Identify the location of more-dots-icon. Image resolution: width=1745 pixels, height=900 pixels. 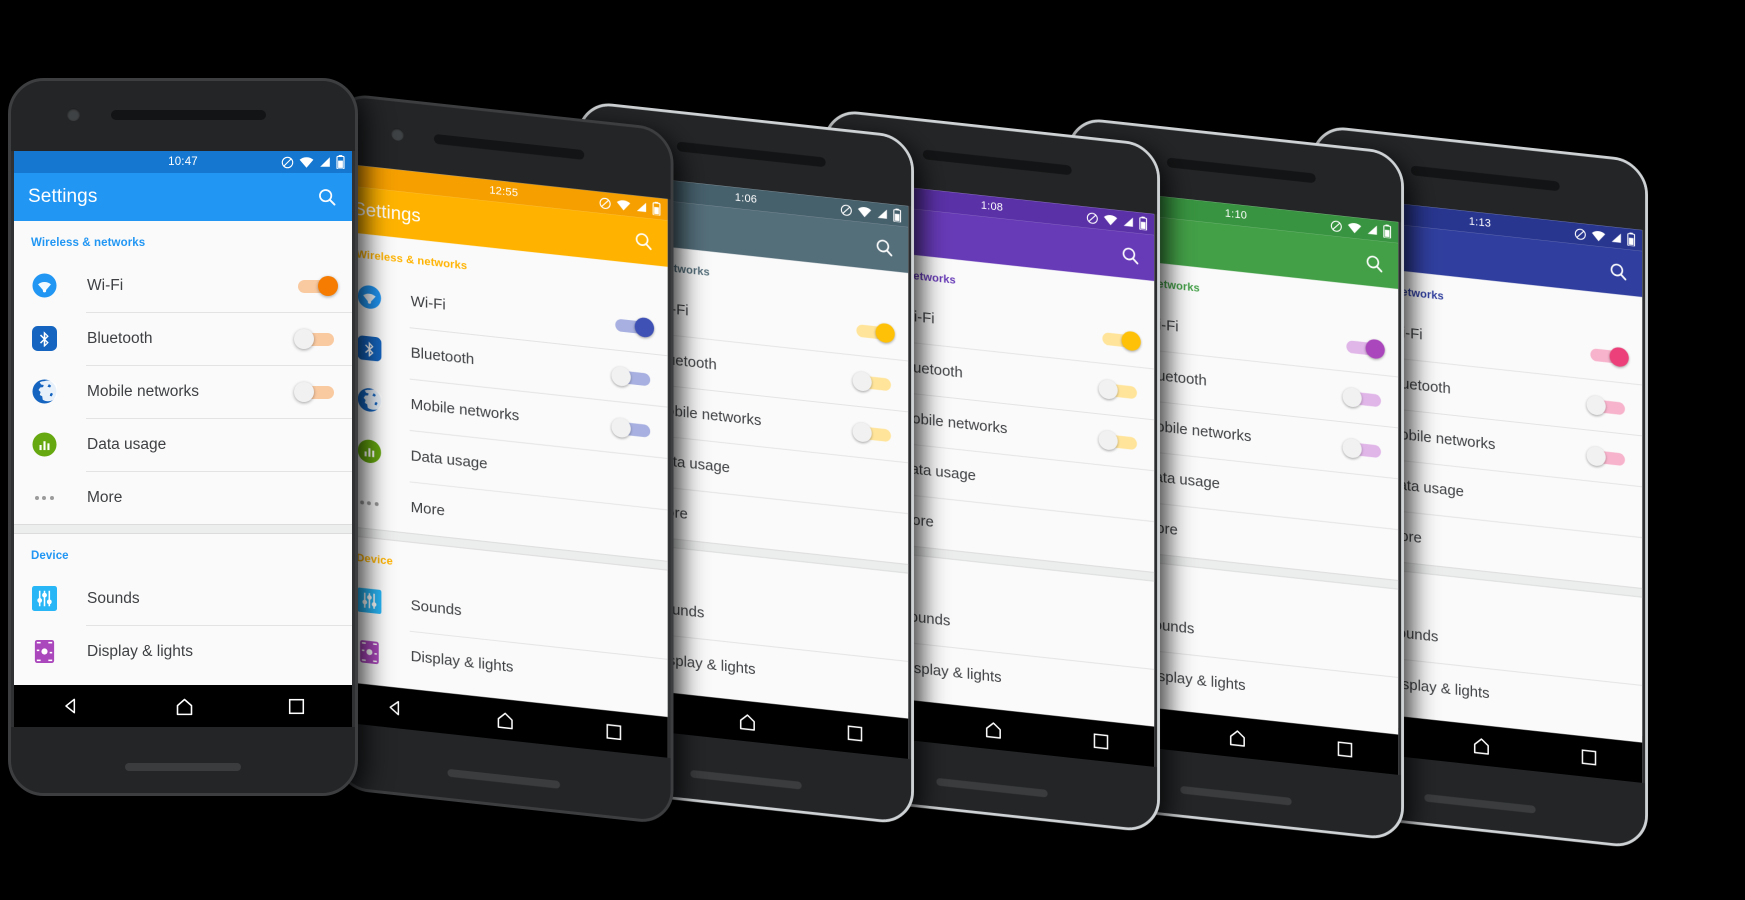
(44, 497).